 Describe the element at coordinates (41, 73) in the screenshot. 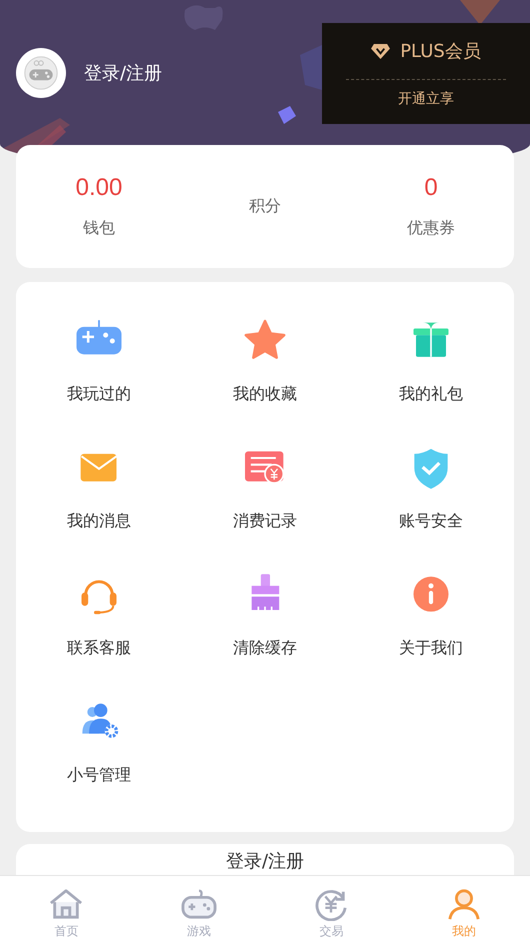

I see `gamepad-avatar-icon` at that location.